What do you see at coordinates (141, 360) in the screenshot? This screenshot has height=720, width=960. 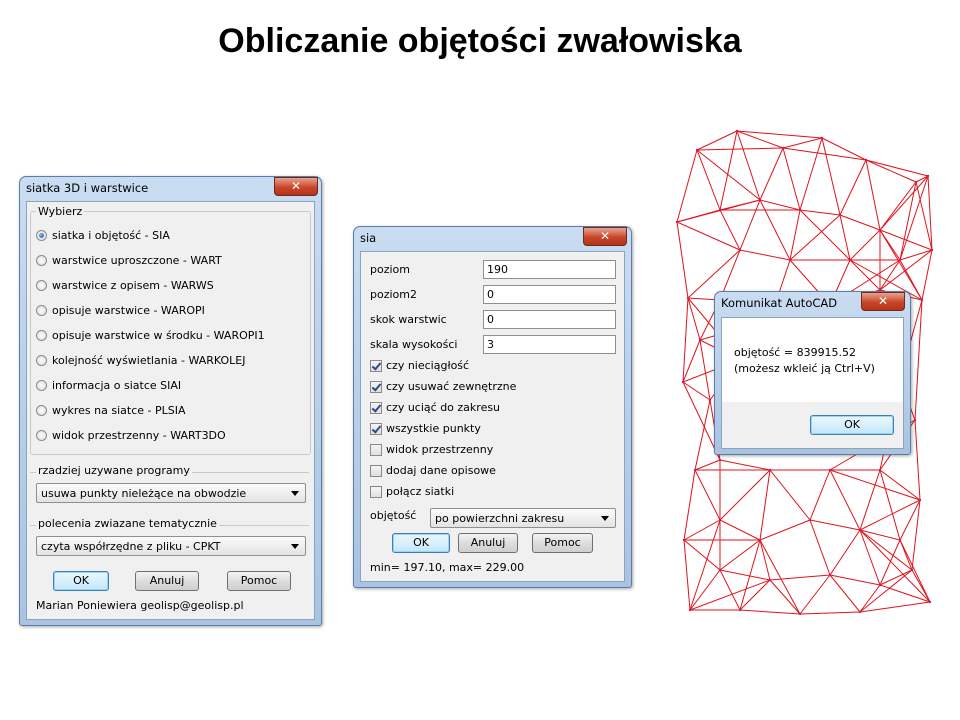 I see `radio-option: kolejność wyświetlania - WARKOLEJ` at bounding box center [141, 360].